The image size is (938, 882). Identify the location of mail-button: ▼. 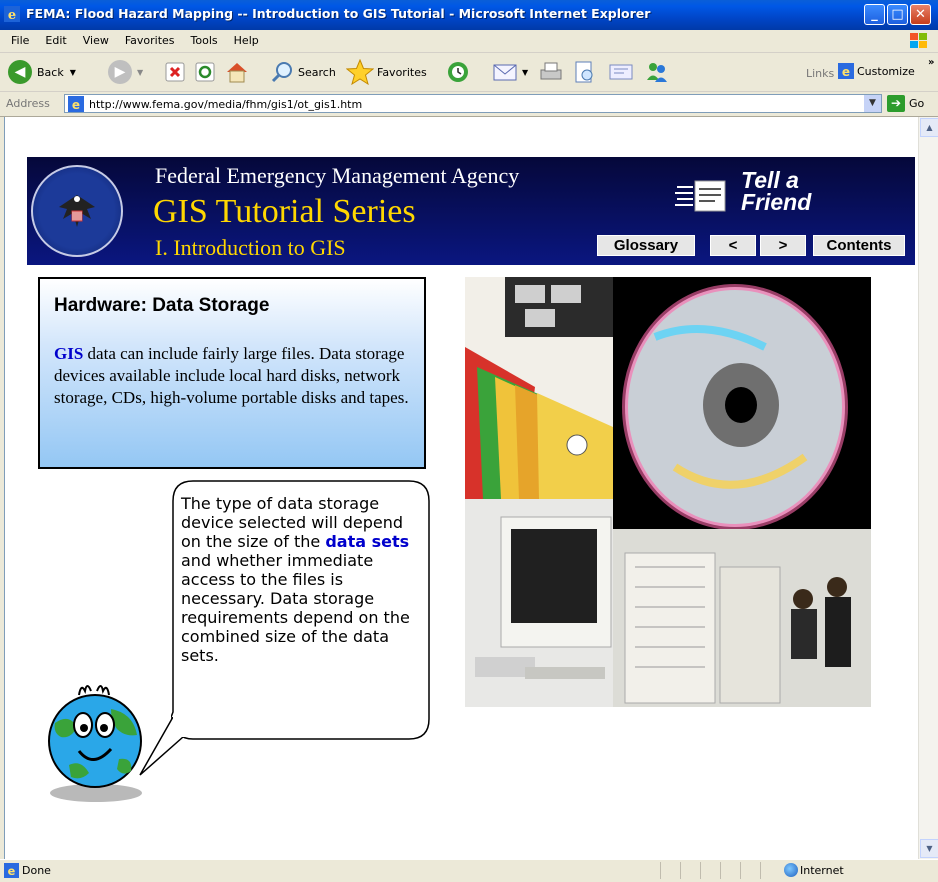
(510, 72).